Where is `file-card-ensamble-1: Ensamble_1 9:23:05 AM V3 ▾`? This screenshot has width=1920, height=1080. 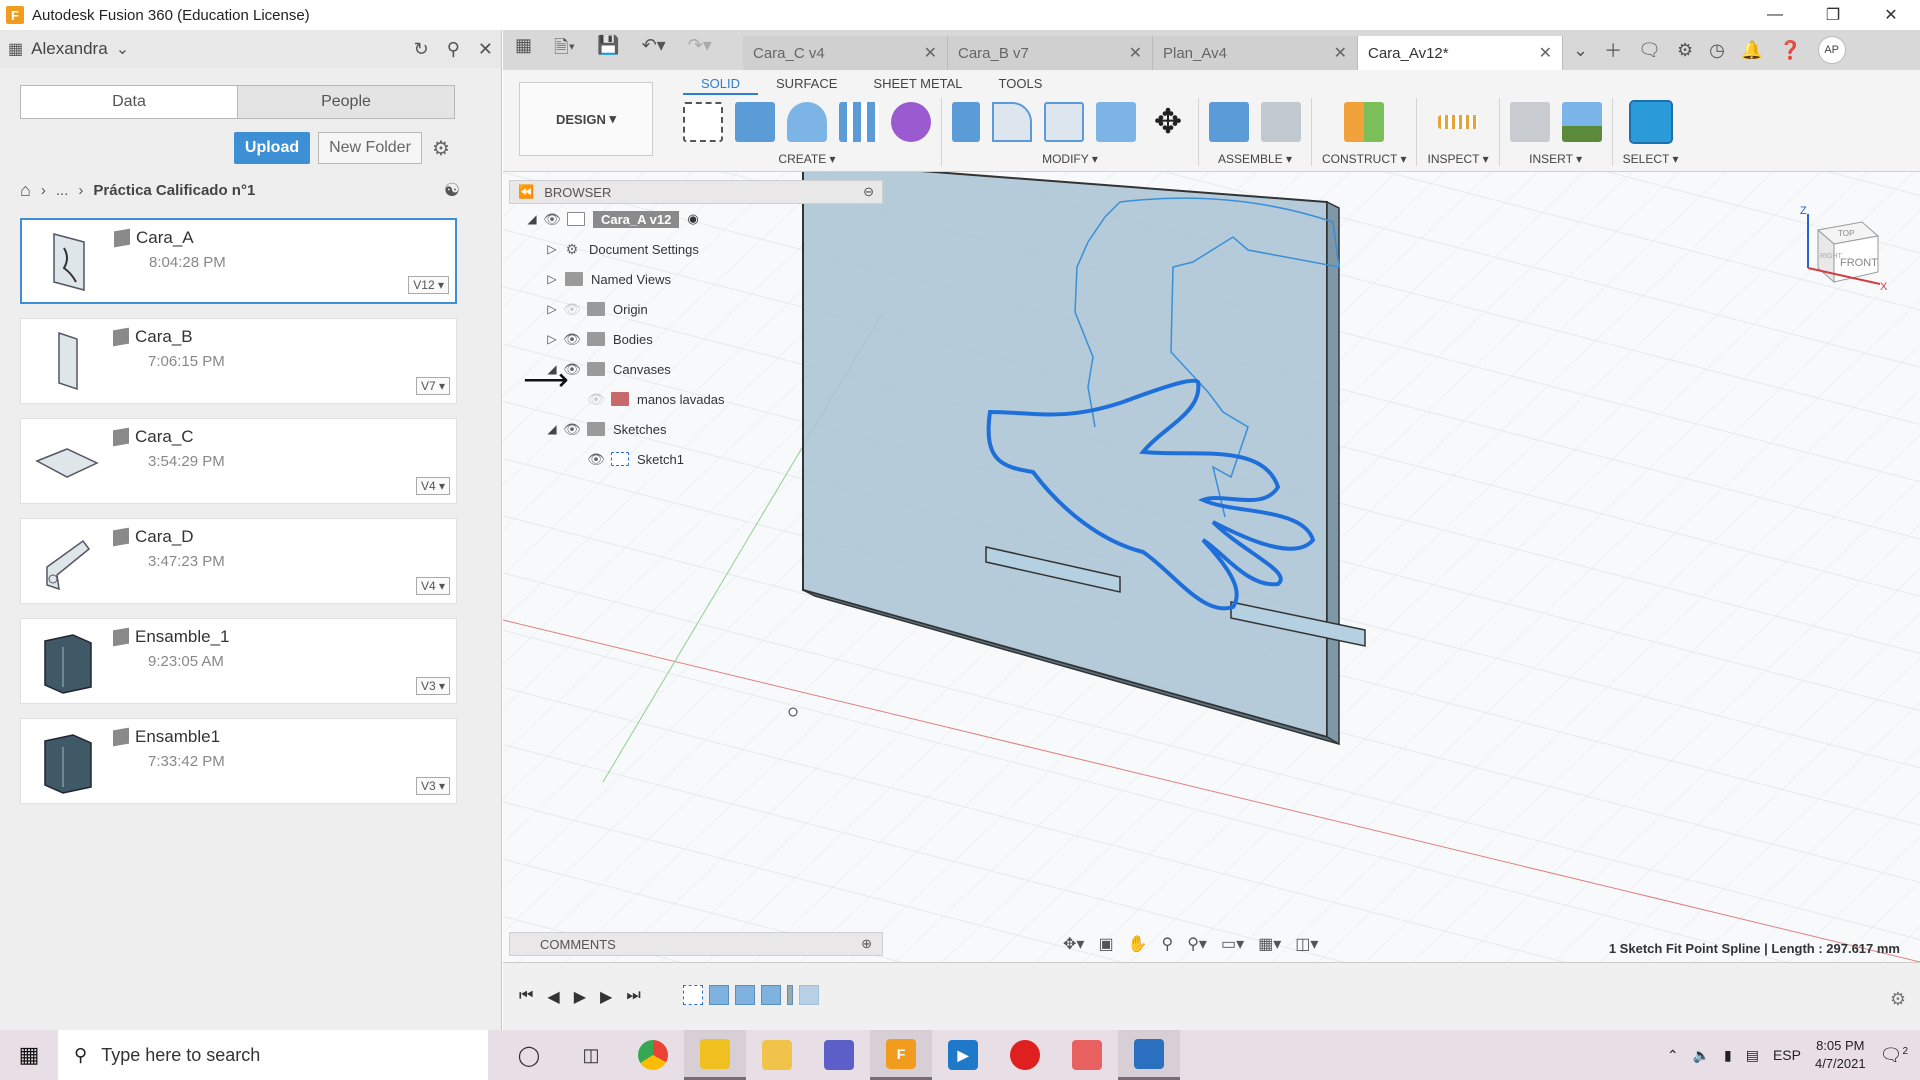 file-card-ensamble-1: Ensamble_1 9:23:05 AM V3 ▾ is located at coordinates (238, 661).